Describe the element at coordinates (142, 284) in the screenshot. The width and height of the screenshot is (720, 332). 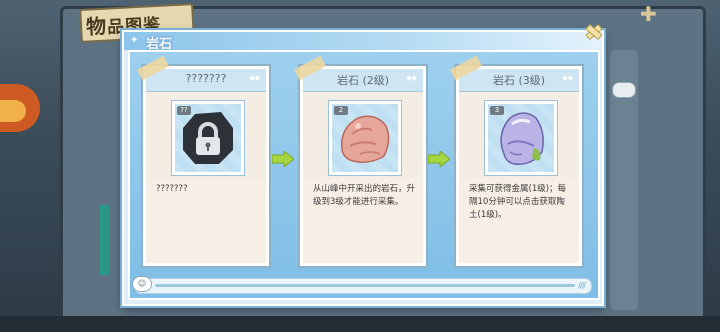
I see `scrollbar-knob: ☺` at that location.